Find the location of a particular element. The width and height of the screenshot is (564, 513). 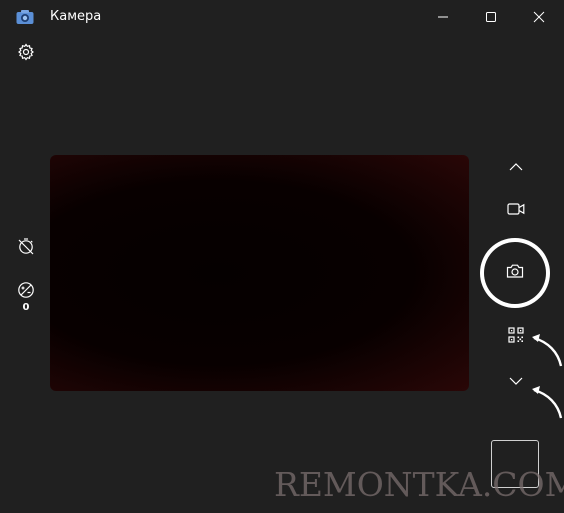

timer-button is located at coordinates (26, 248).